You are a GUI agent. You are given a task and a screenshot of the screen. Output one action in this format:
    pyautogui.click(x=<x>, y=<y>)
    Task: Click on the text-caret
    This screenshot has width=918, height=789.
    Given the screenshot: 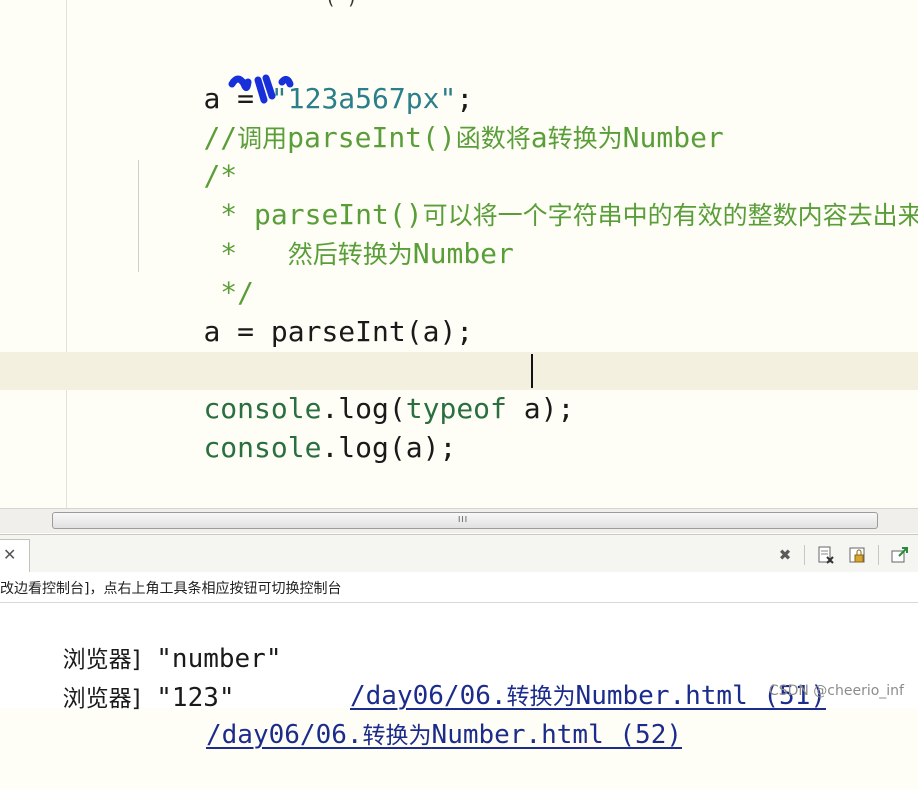 What is the action you would take?
    pyautogui.click(x=532, y=371)
    